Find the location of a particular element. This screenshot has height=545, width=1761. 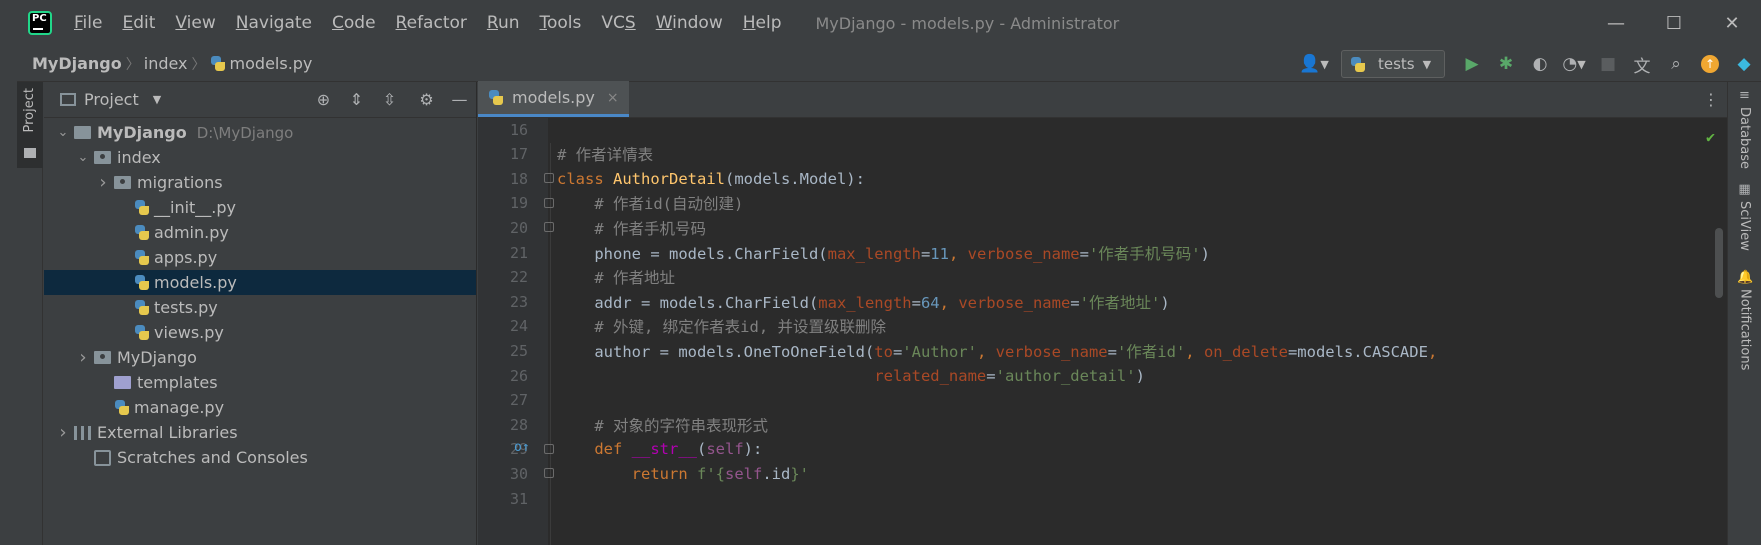

expand-all-icon: ⇕ is located at coordinates (356, 100).